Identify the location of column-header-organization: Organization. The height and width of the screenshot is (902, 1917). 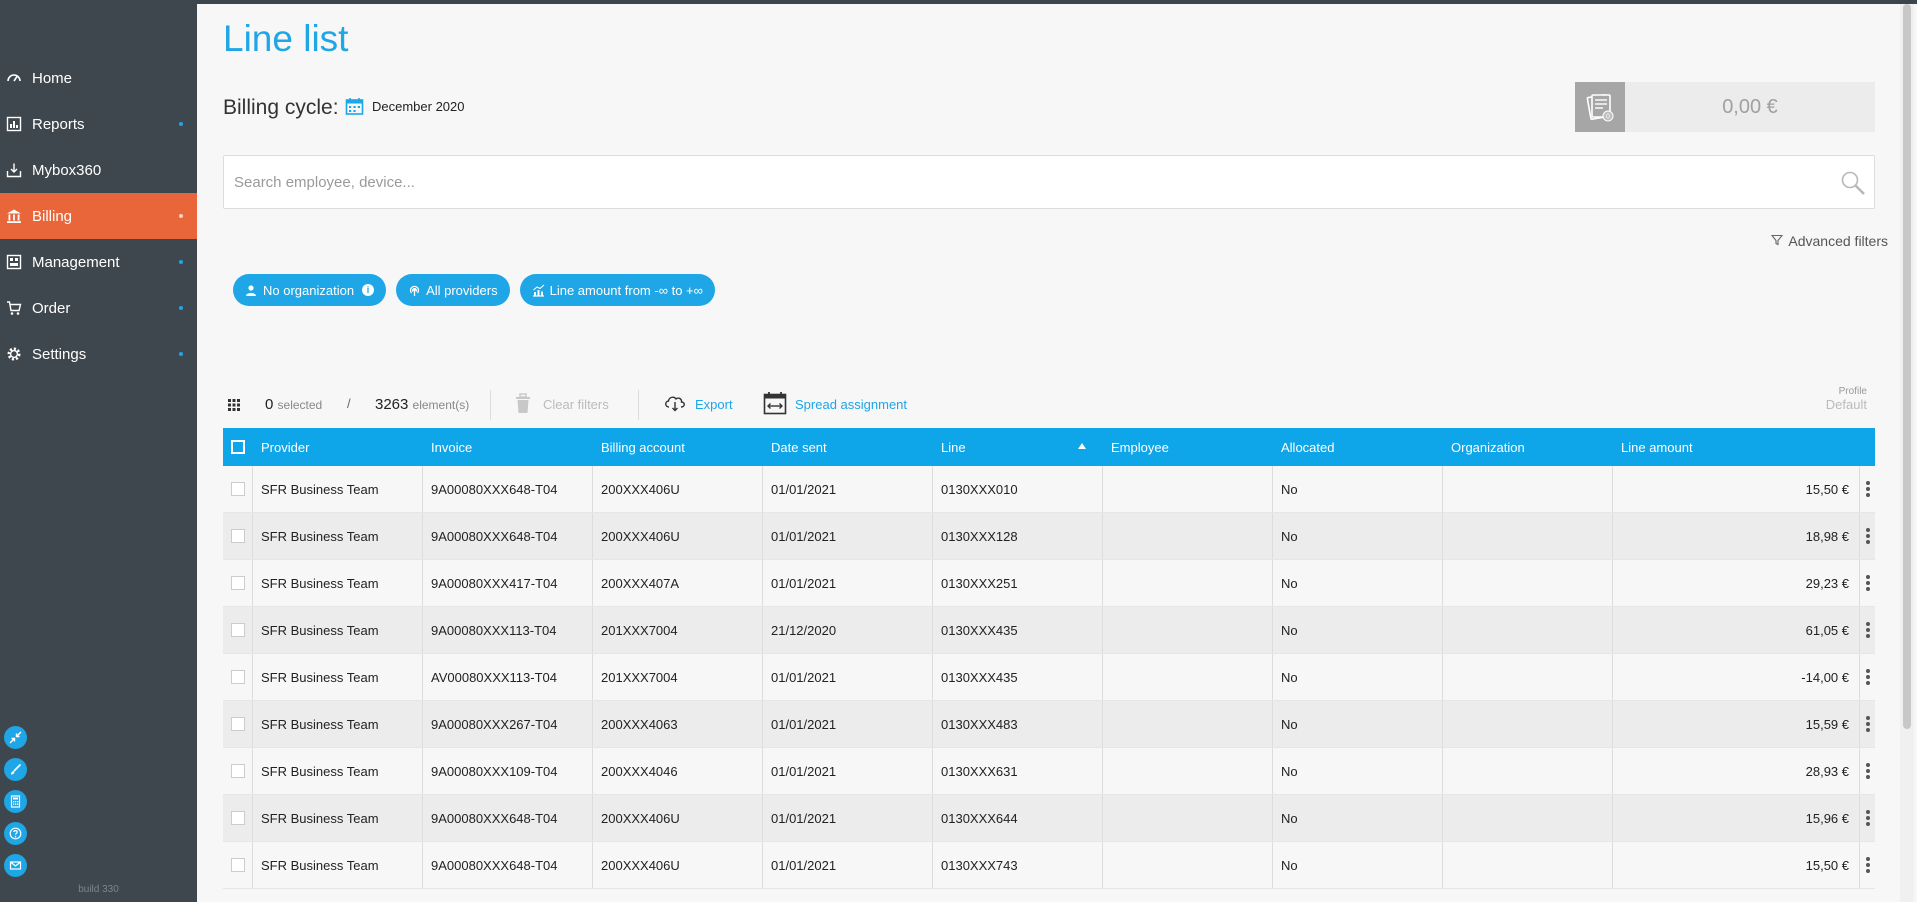
(1528, 447).